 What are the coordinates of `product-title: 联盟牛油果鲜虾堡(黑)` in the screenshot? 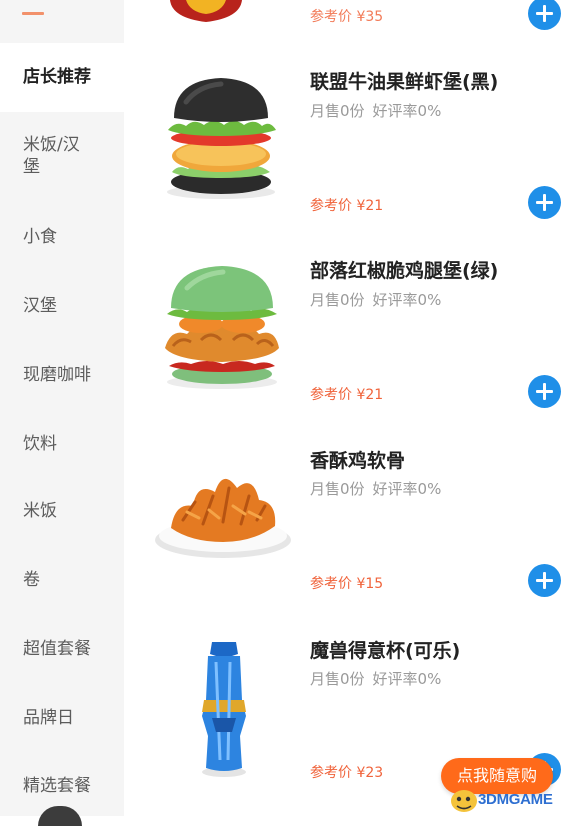 It's located at (404, 82).